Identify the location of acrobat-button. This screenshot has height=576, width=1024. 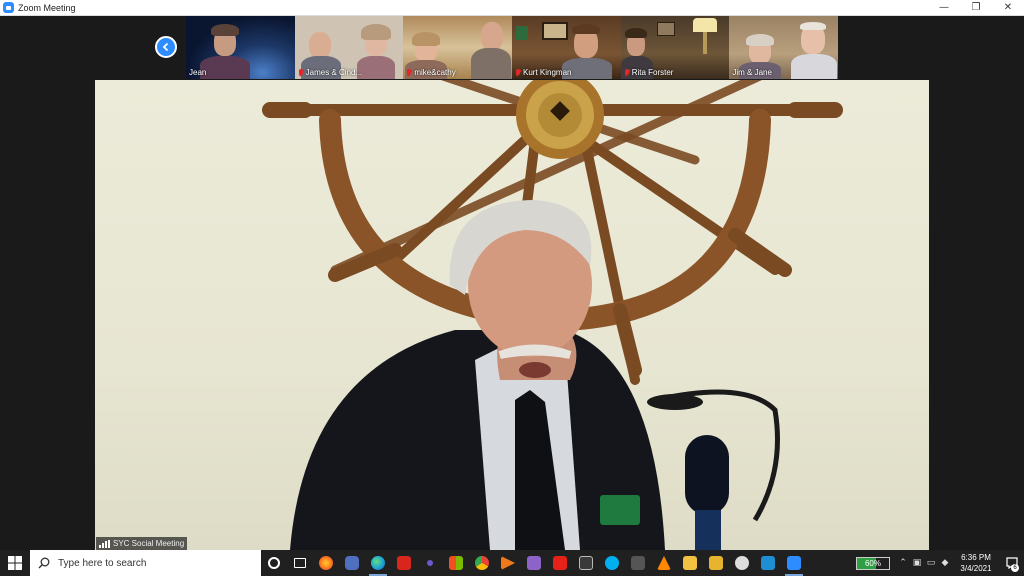
(404, 563).